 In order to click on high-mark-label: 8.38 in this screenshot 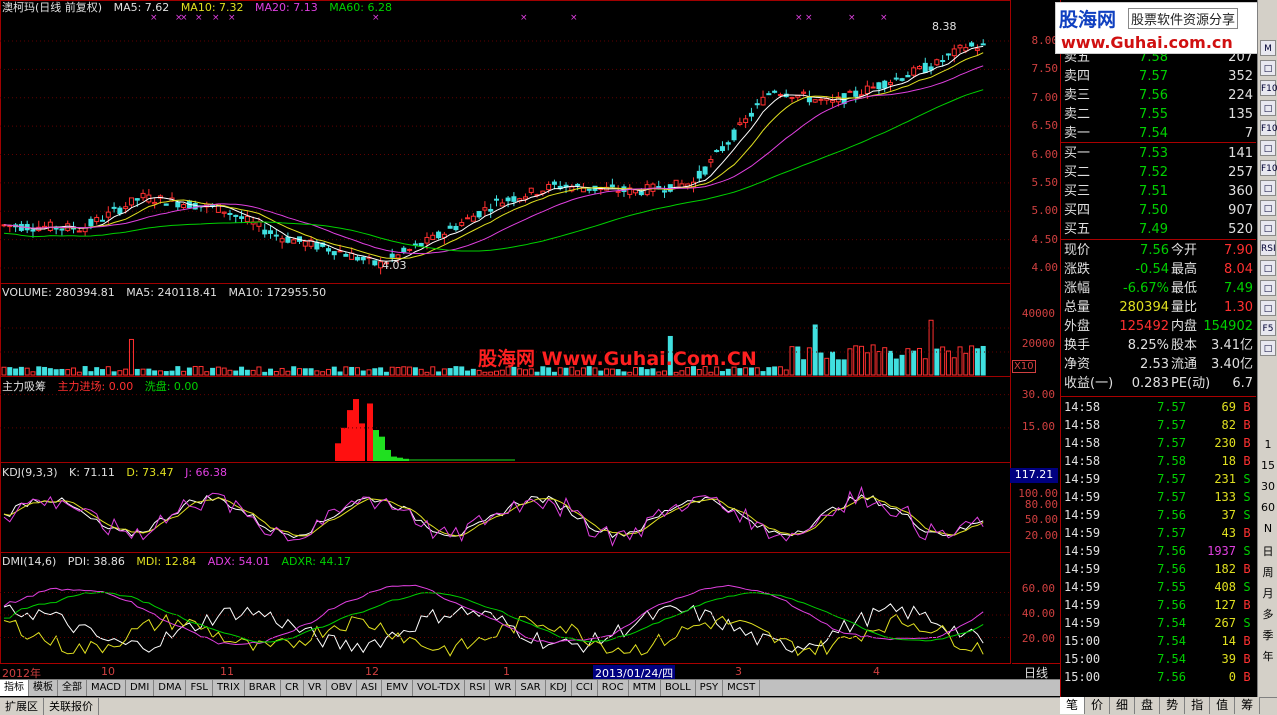, I will do `click(944, 26)`.